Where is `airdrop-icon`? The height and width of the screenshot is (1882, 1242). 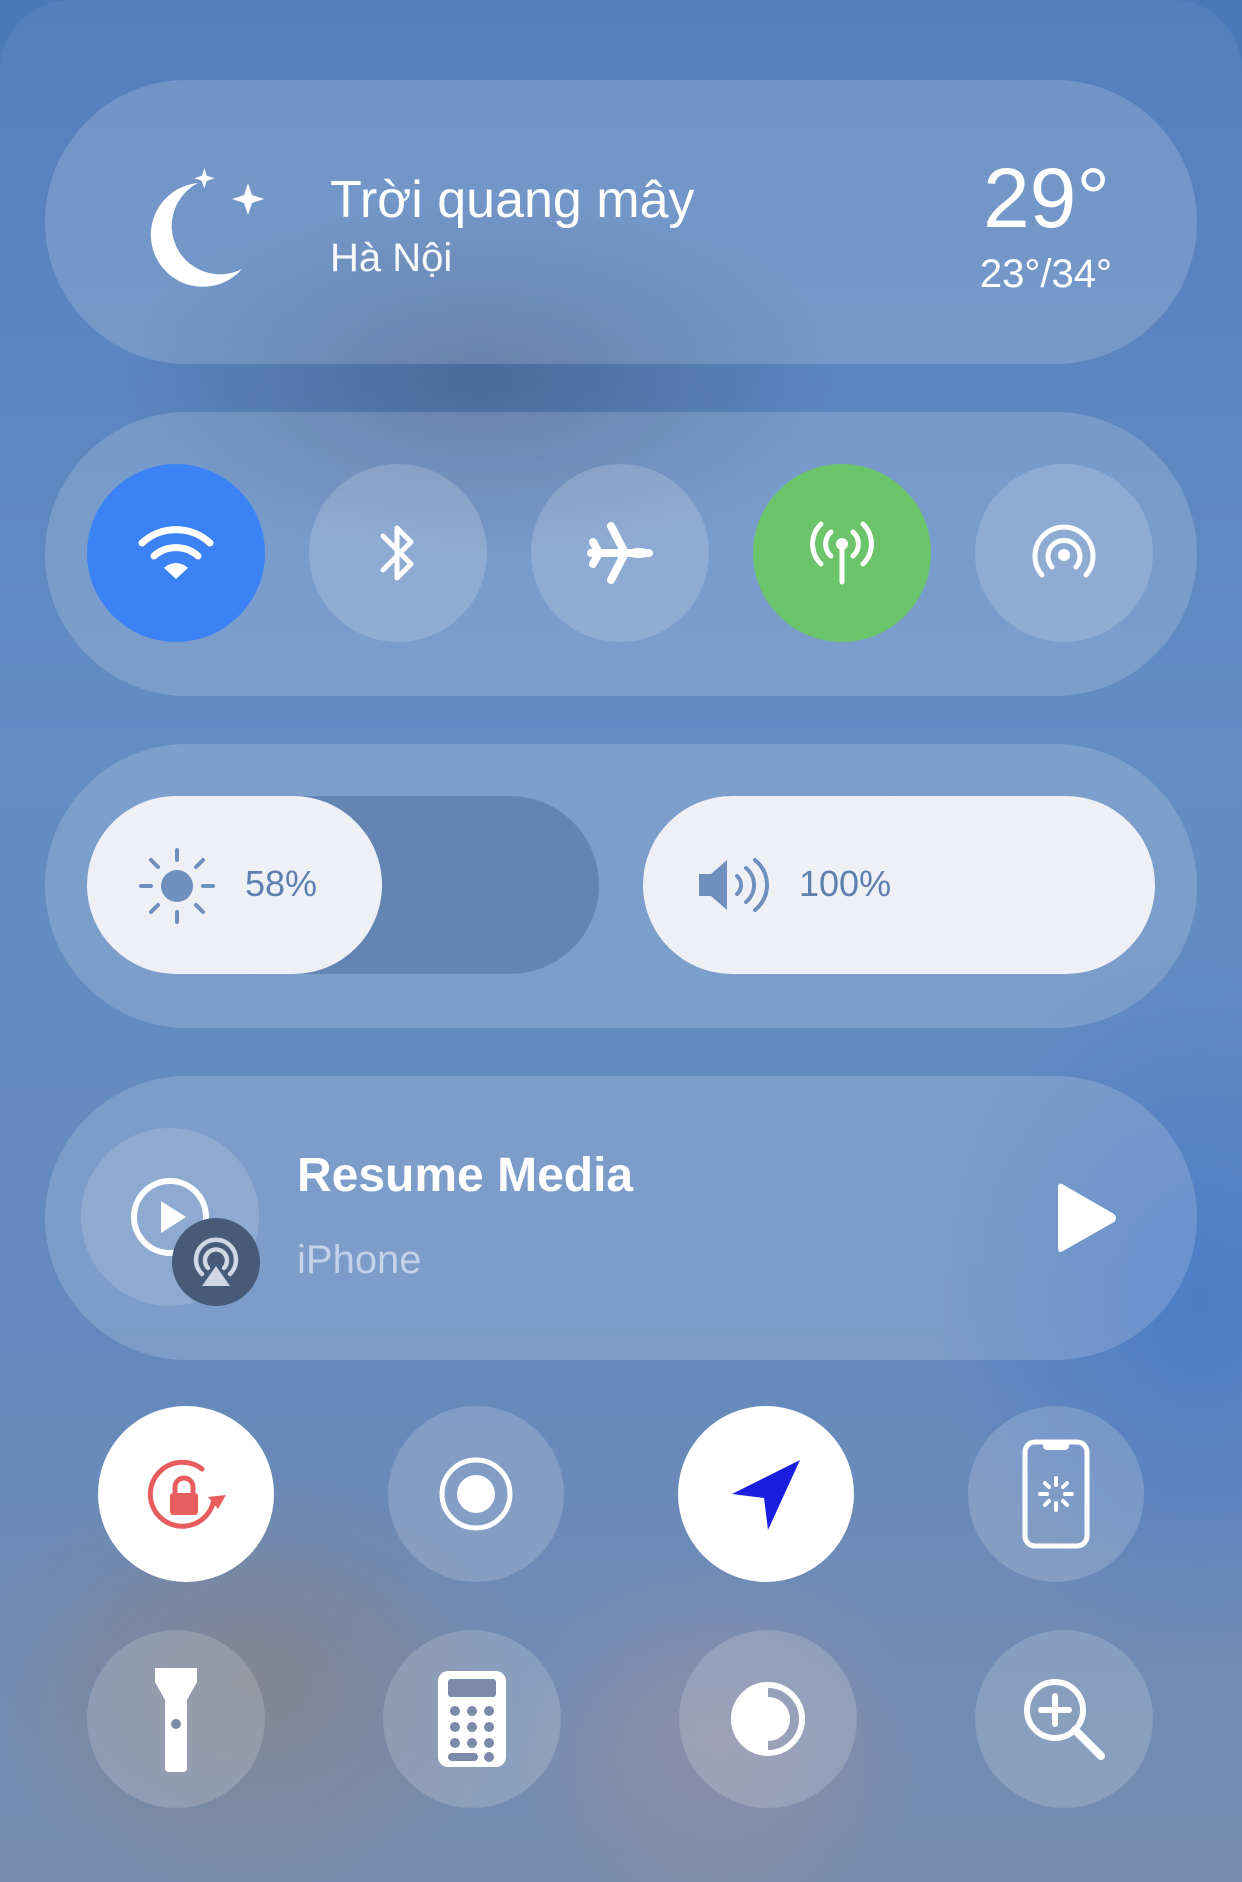 airdrop-icon is located at coordinates (1064, 551).